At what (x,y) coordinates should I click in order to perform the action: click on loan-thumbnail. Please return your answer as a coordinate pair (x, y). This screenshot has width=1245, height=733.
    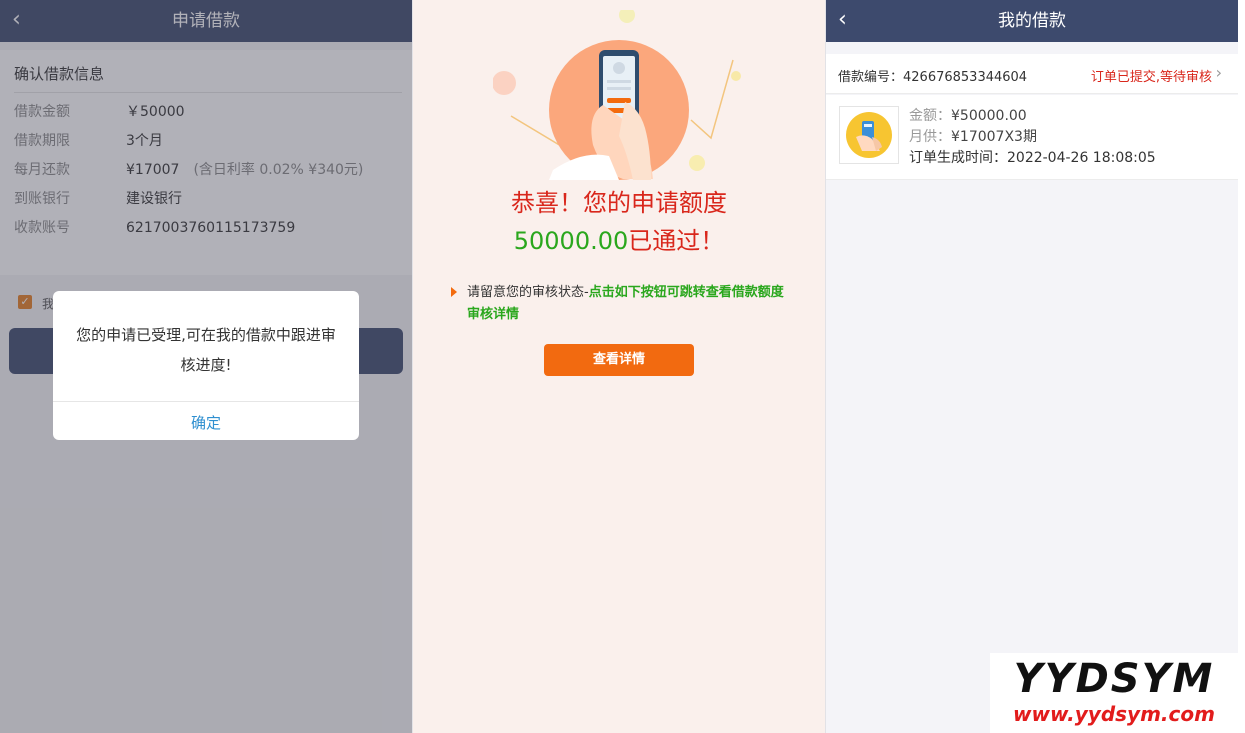
    Looking at the image, I should click on (869, 135).